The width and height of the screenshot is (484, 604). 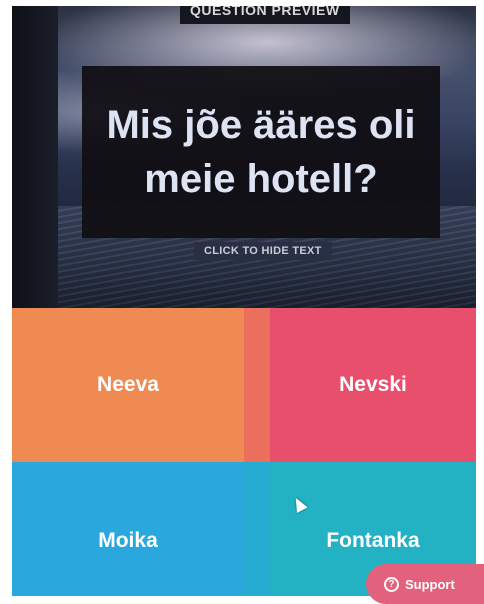 What do you see at coordinates (373, 540) in the screenshot?
I see `answer-label: Fontanka` at bounding box center [373, 540].